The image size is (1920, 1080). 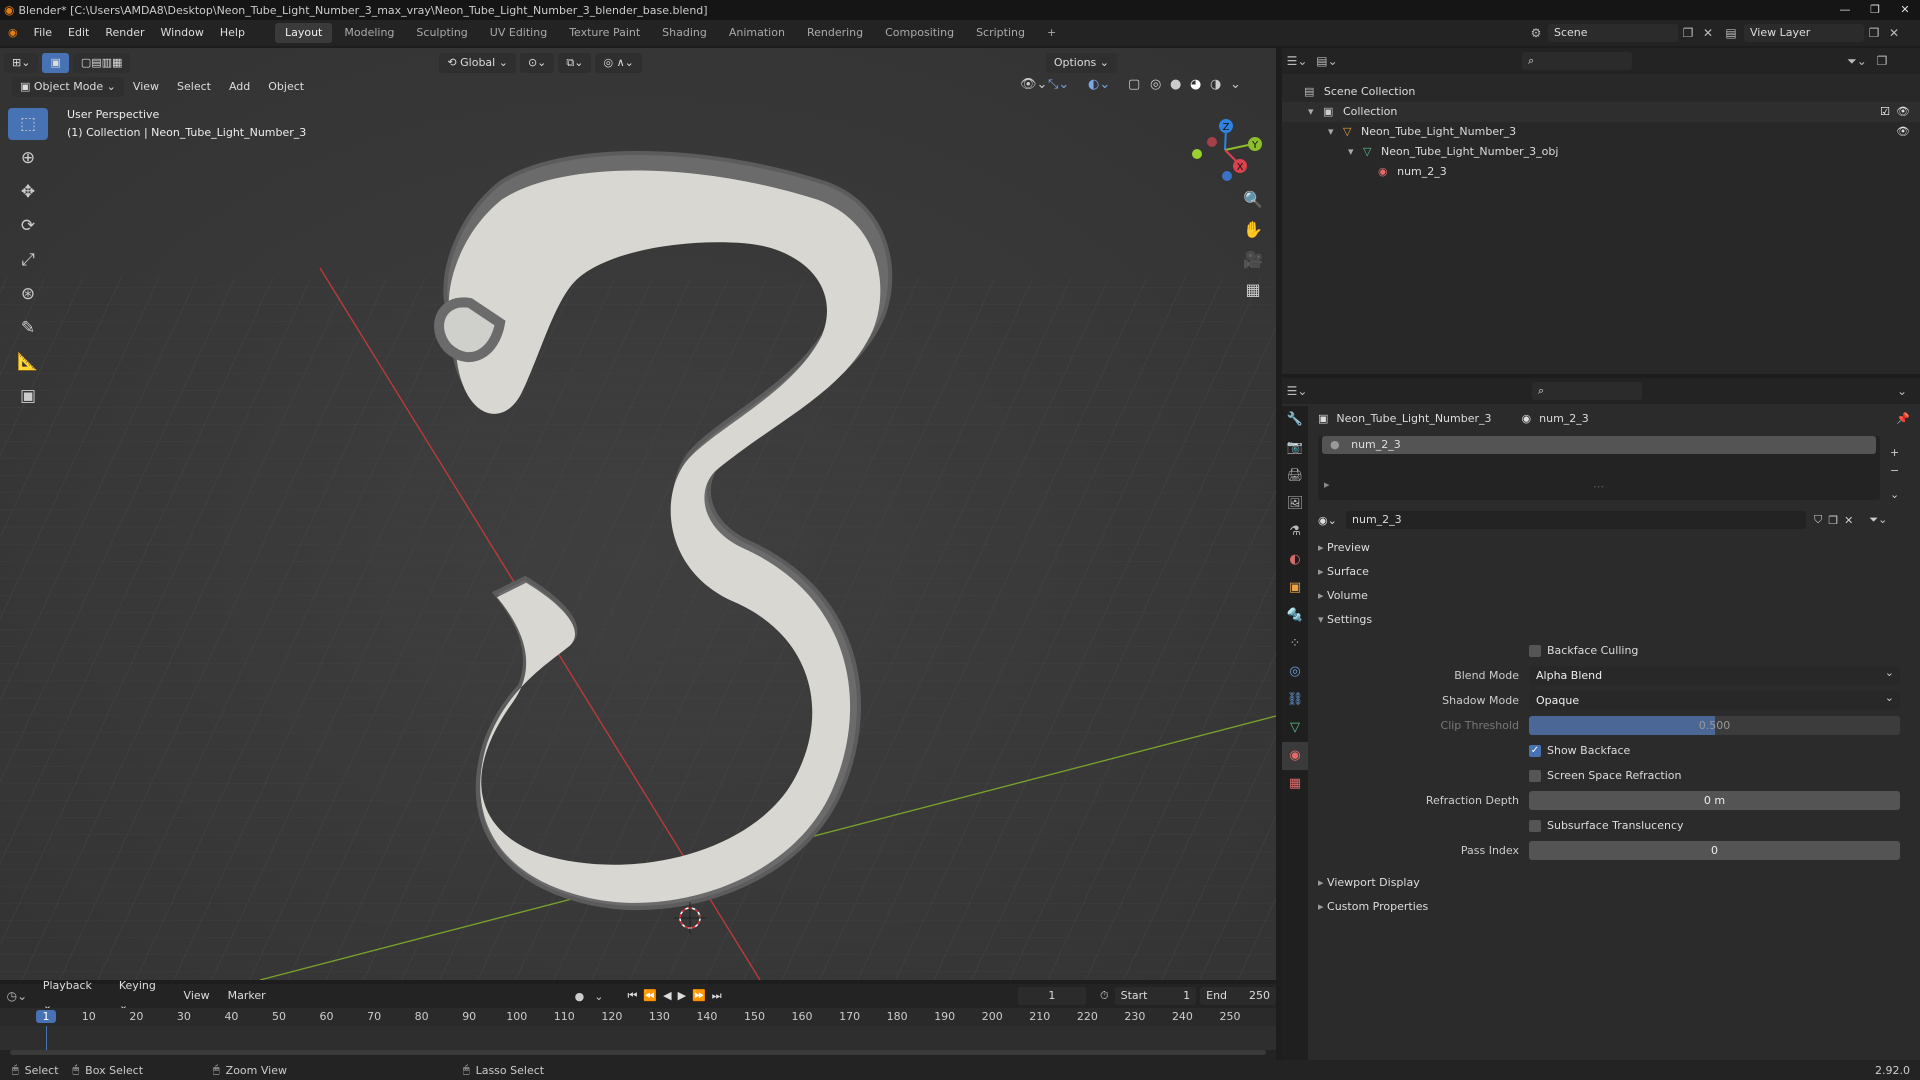 What do you see at coordinates (1714, 850) in the screenshot?
I see `pass-index-field: 0` at bounding box center [1714, 850].